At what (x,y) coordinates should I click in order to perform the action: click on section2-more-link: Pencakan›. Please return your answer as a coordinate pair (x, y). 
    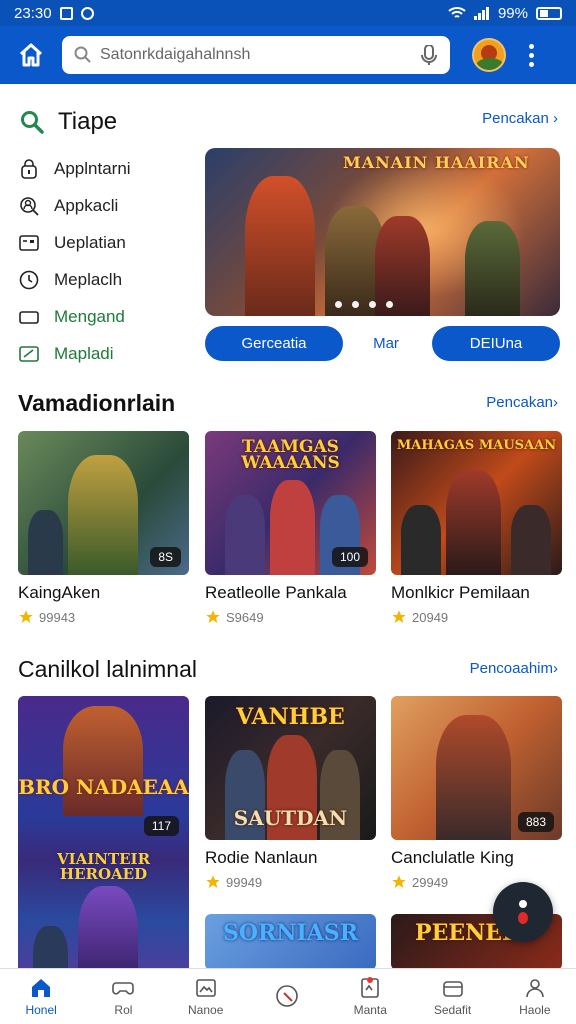
    Looking at the image, I should click on (522, 402).